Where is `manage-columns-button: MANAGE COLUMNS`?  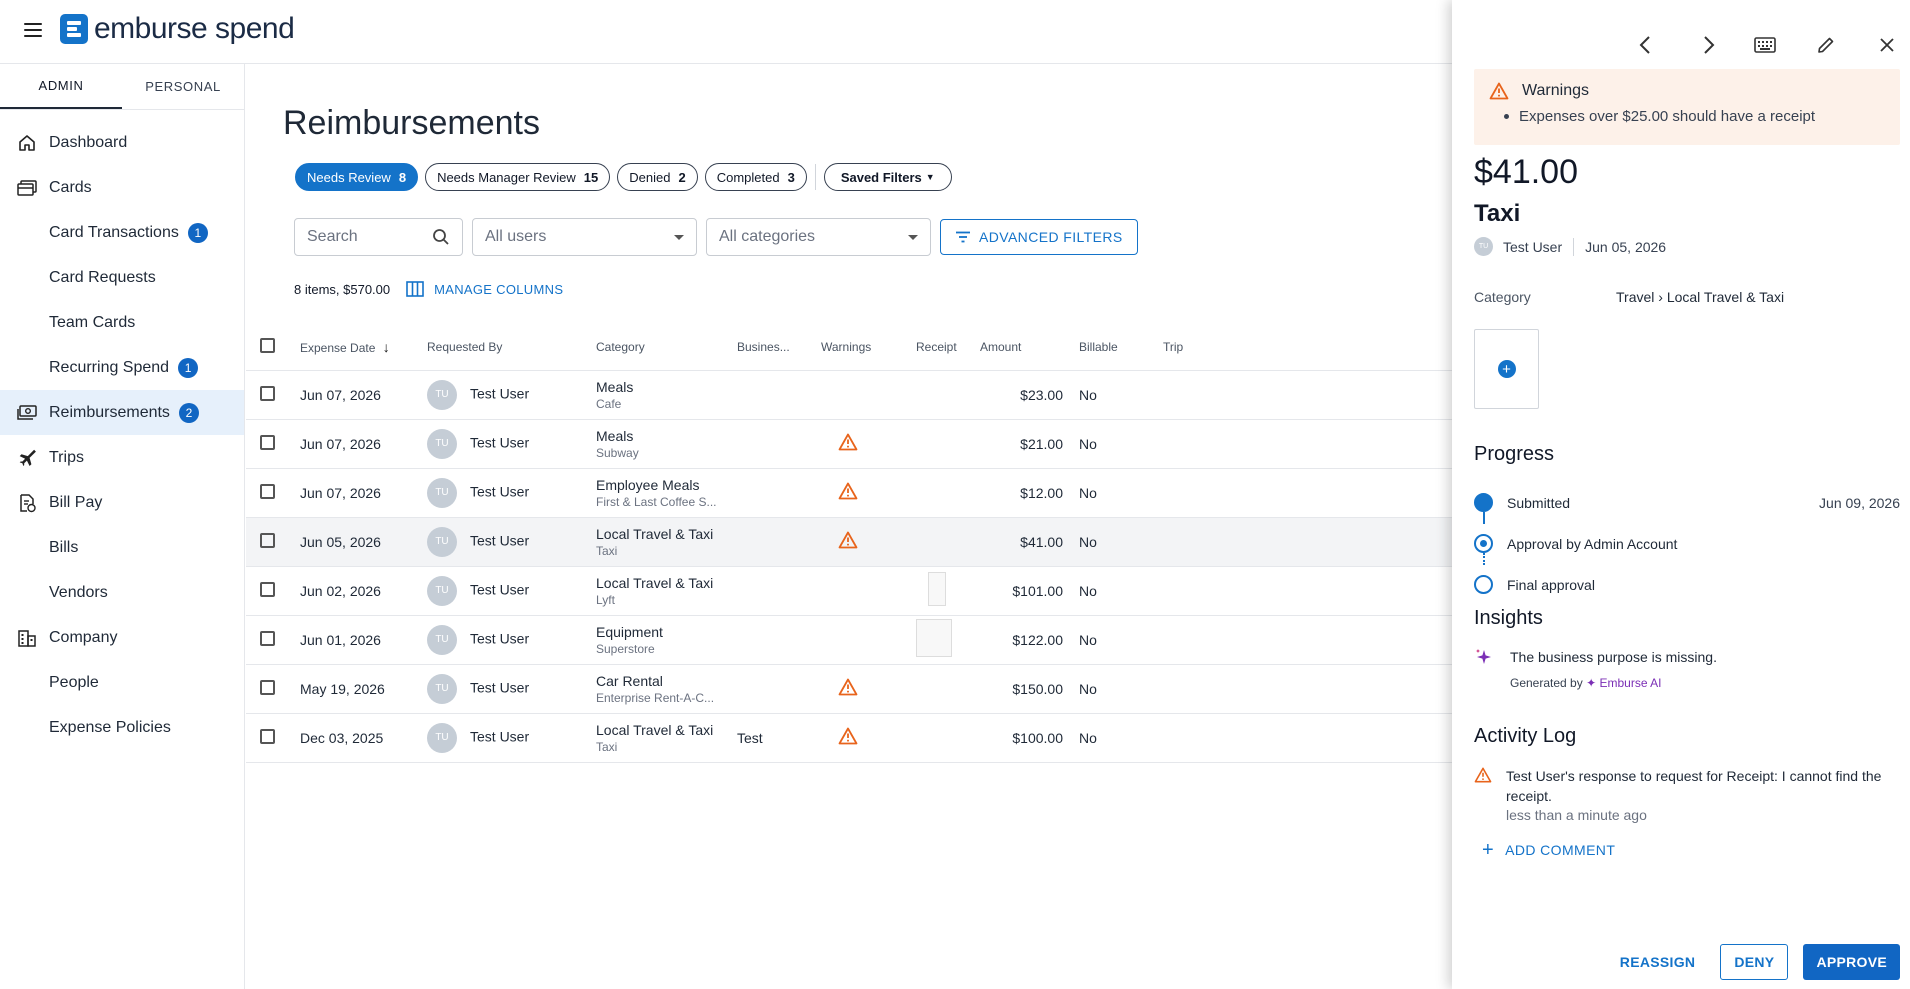
manage-columns-button: MANAGE COLUMNS is located at coordinates (484, 289).